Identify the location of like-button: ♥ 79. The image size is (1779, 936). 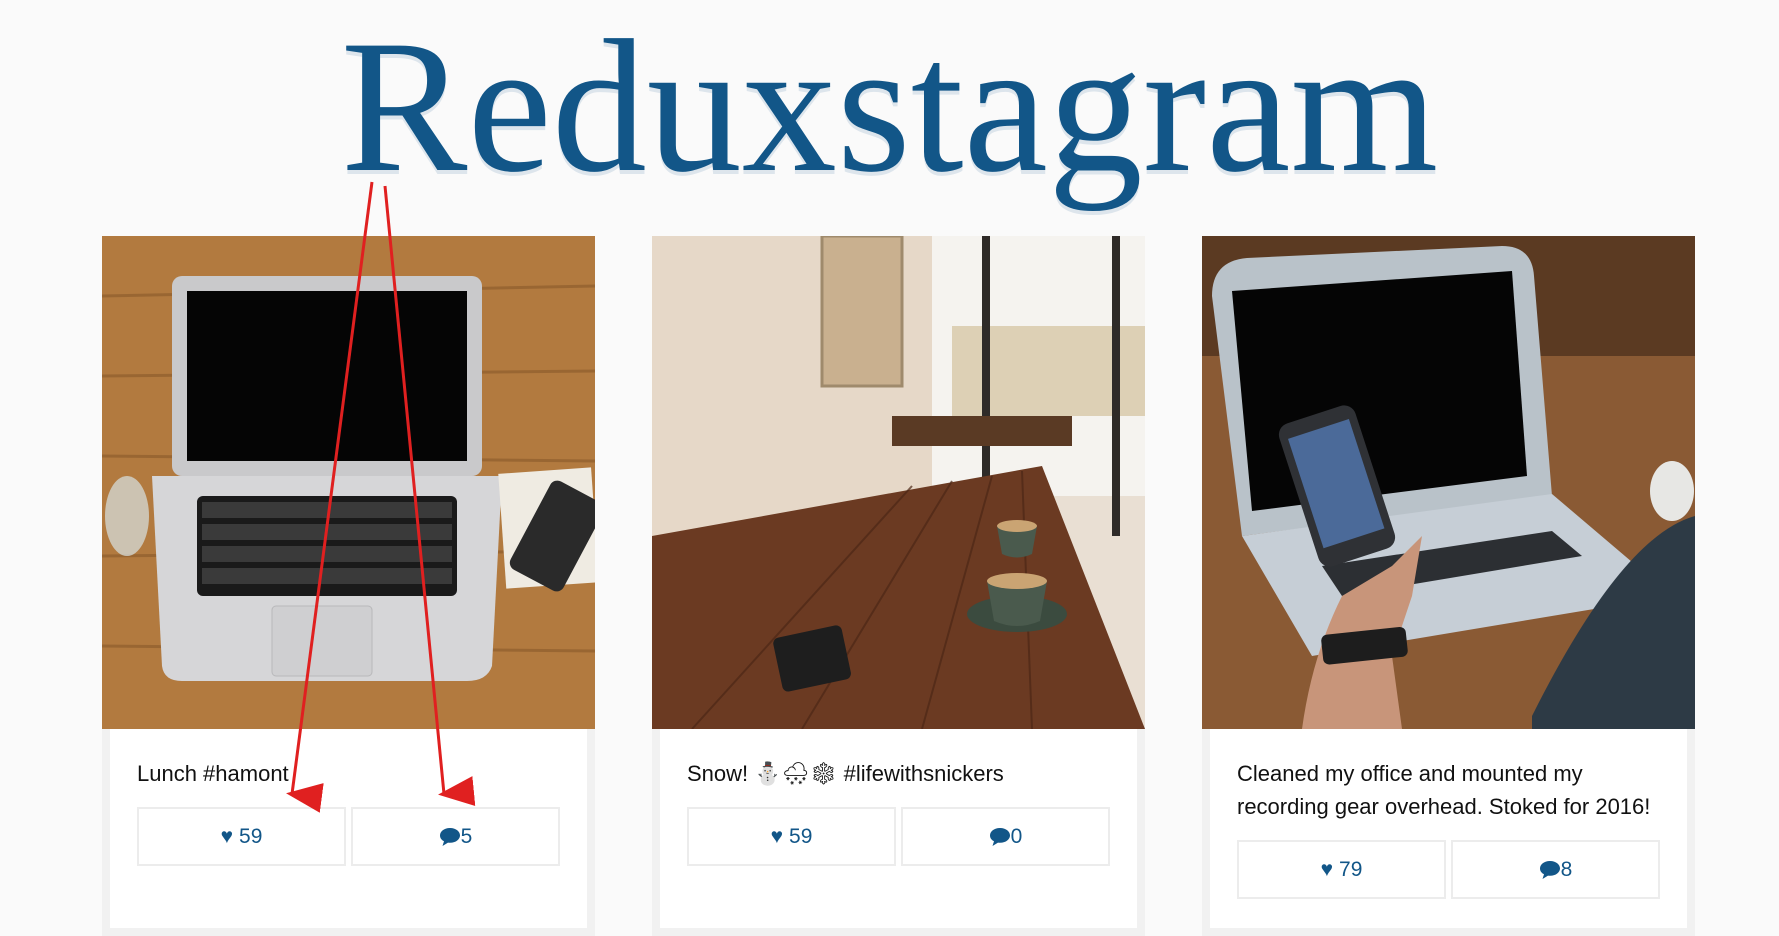
(1341, 869).